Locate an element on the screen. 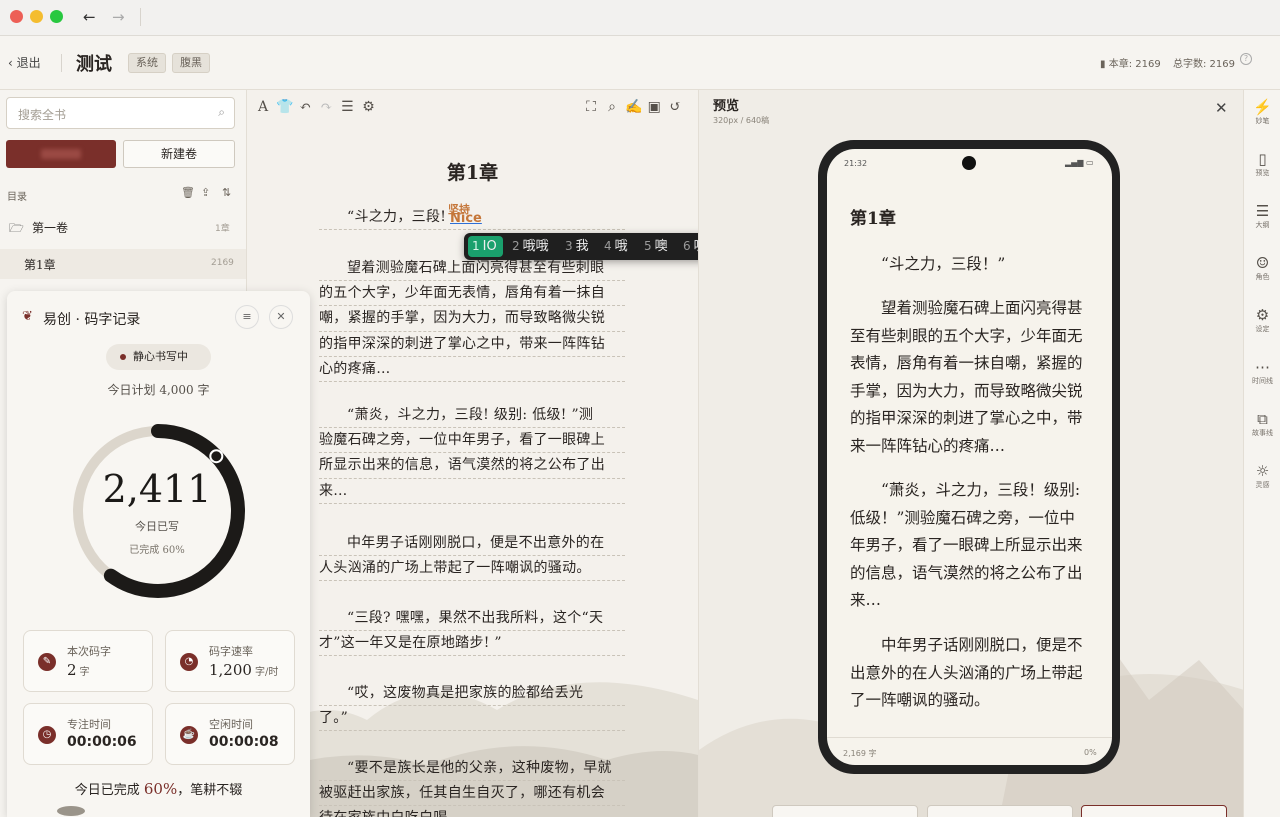  exit-label: 退出 is located at coordinates (28, 63).